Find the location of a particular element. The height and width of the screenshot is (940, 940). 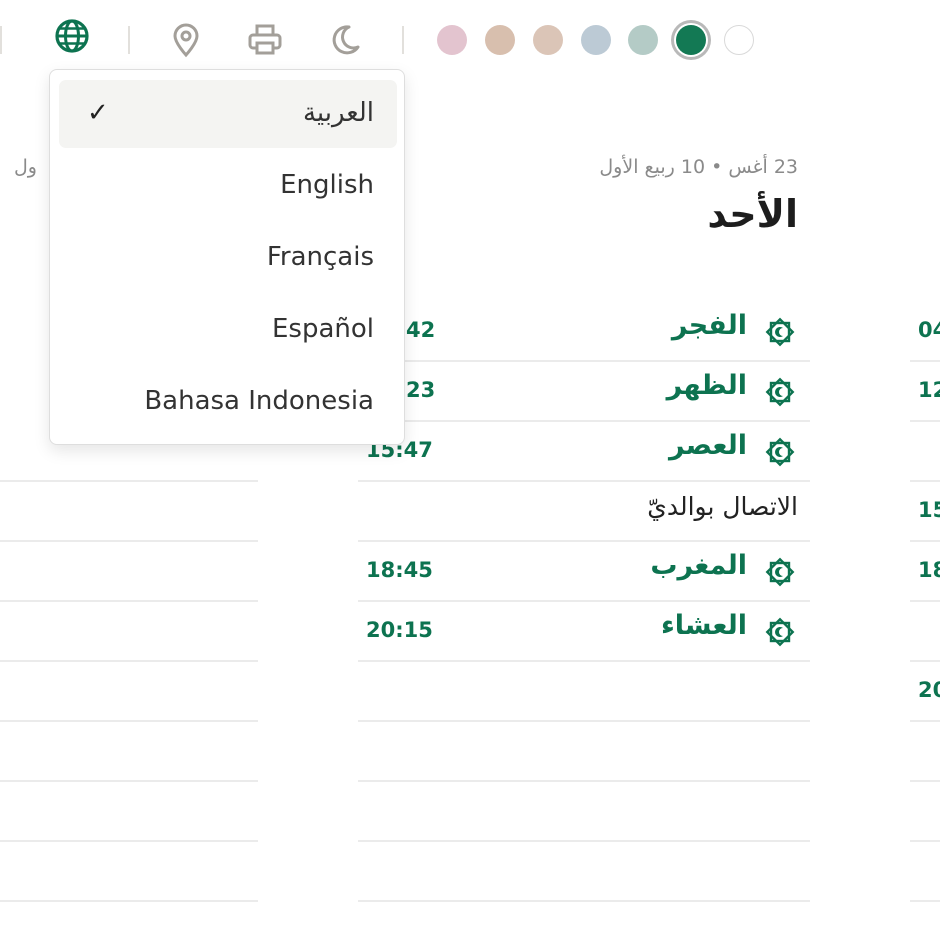

language-option-label: English is located at coordinates (327, 185).